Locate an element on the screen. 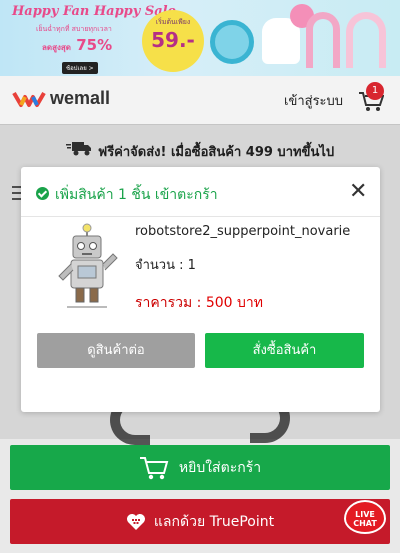 The height and width of the screenshot is (553, 400). banner-price-badge: เริ่มต้นเพียง 59.- is located at coordinates (173, 41).